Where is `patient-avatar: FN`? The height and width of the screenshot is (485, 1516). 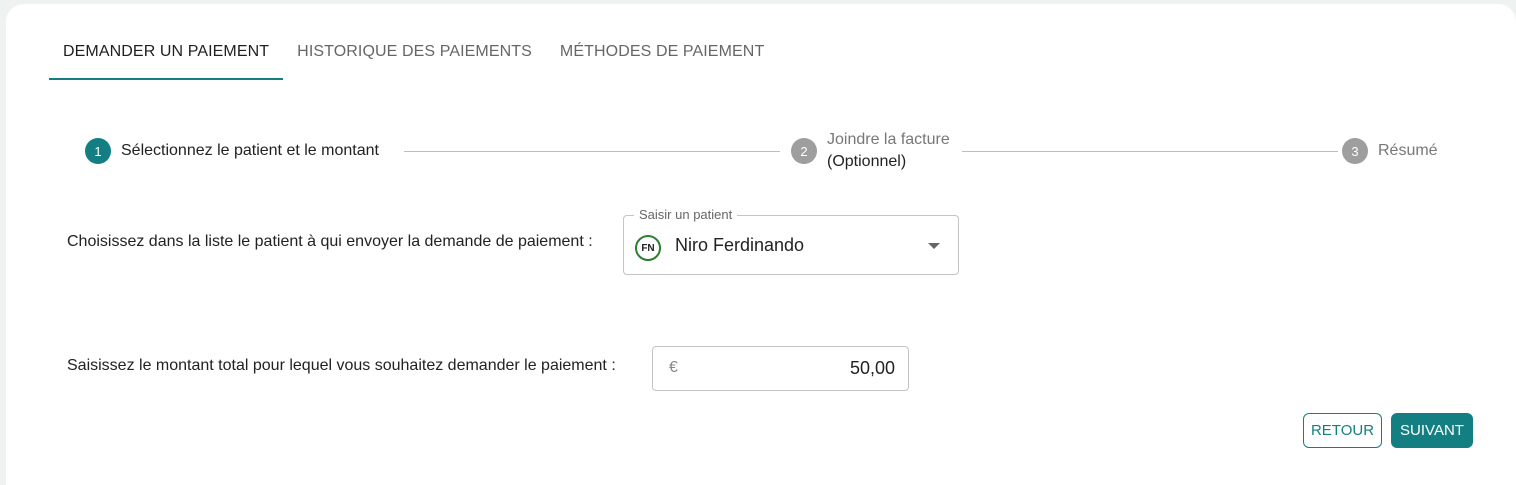 patient-avatar: FN is located at coordinates (648, 248).